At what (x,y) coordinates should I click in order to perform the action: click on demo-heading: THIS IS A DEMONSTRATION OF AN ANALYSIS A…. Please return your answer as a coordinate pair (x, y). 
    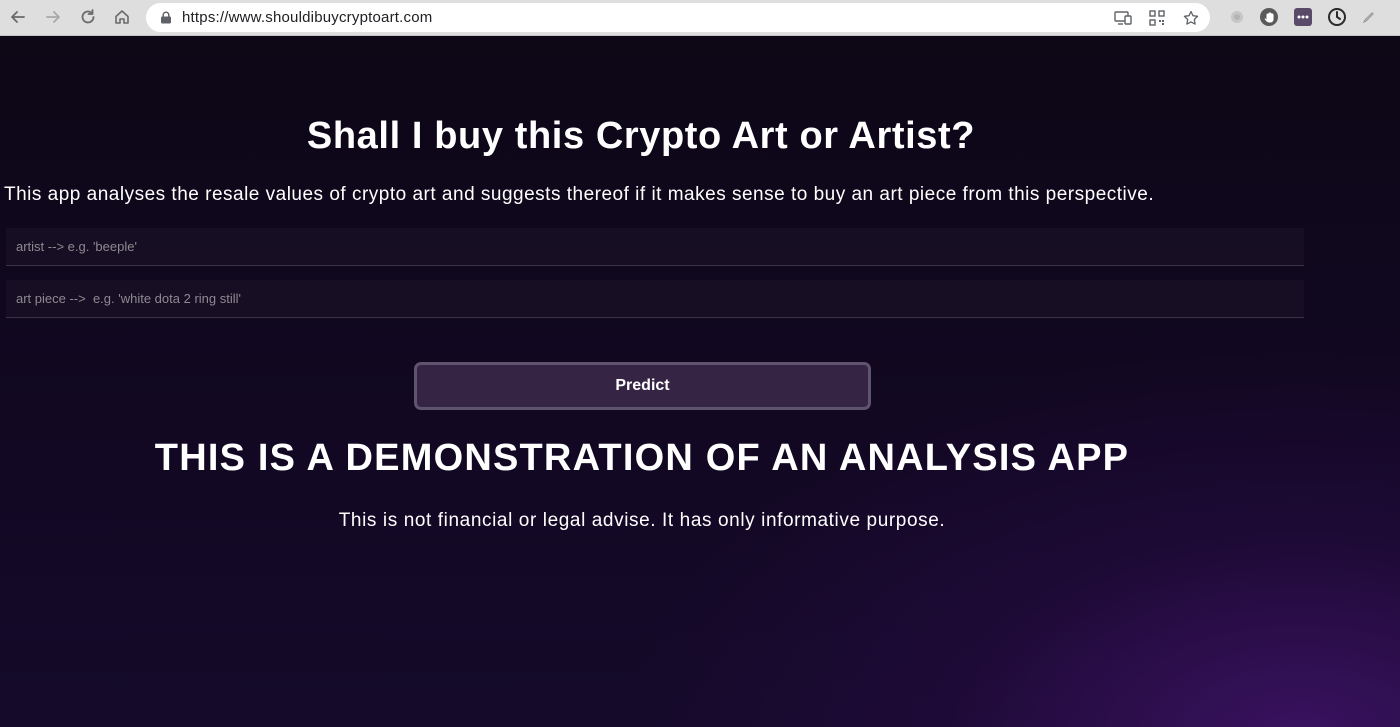
    Looking at the image, I should click on (642, 458).